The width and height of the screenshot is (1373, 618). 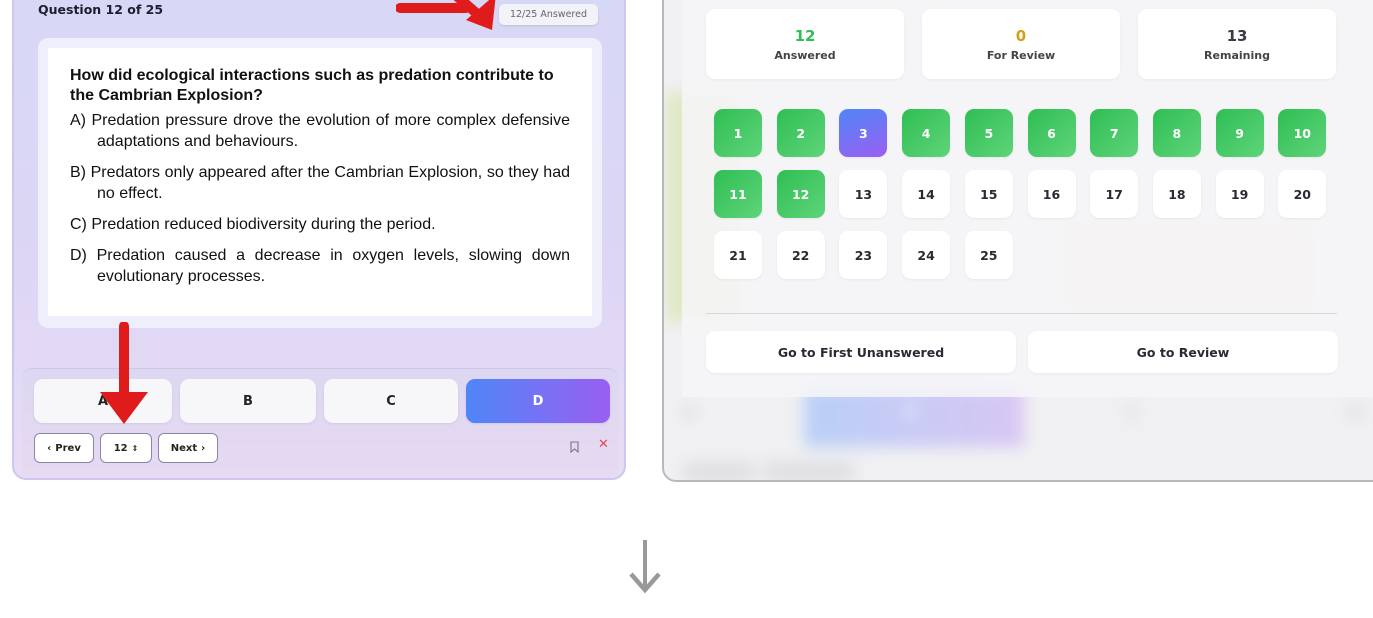 What do you see at coordinates (538, 401) in the screenshot?
I see `answer-button-d: D` at bounding box center [538, 401].